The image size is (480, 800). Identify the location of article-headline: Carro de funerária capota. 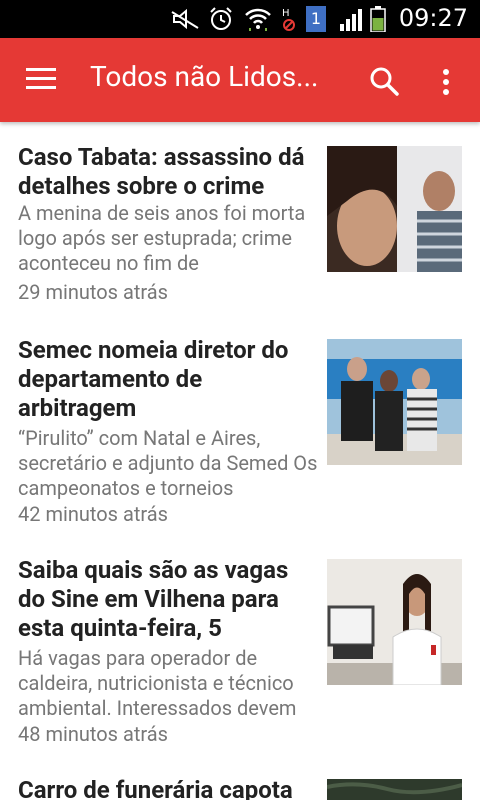
(155, 788).